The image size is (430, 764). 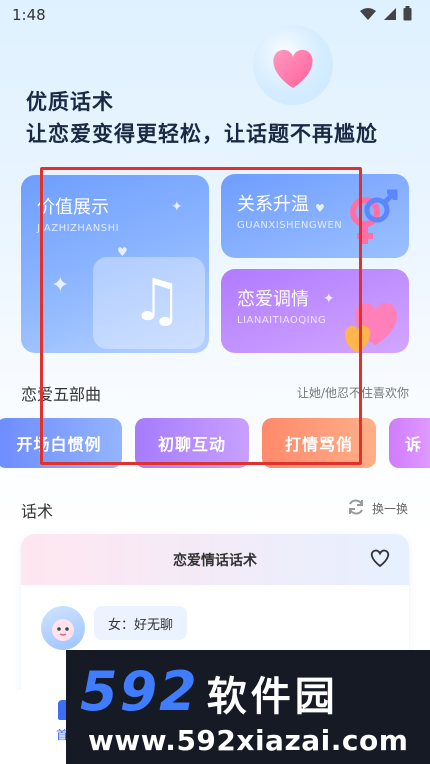 I want to click on watermark-brand: 软件园, so click(x=272, y=697).